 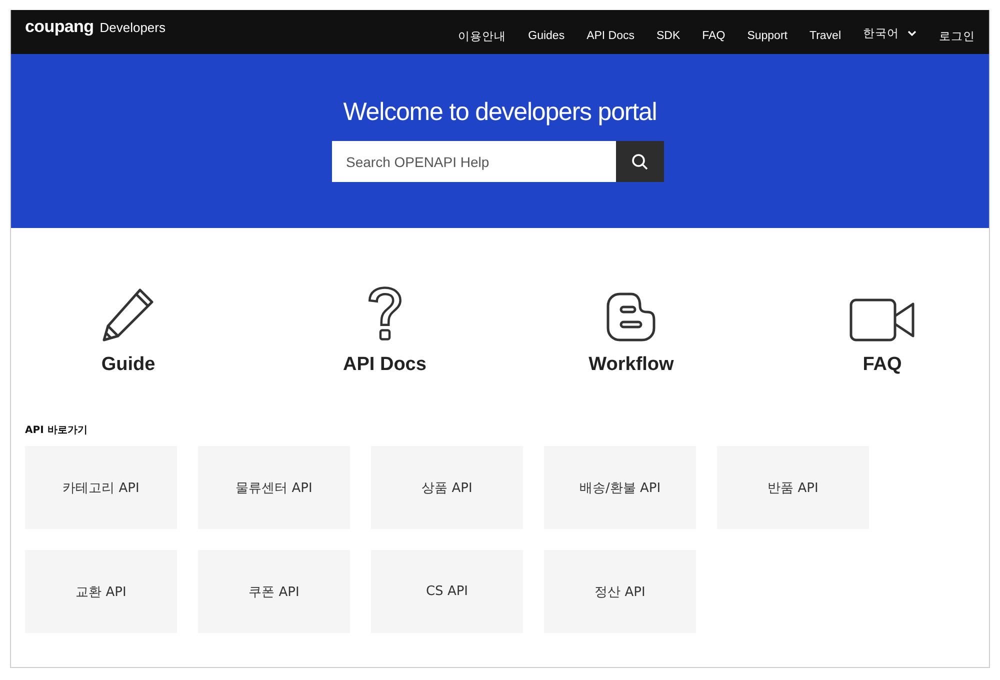 I want to click on login-link: 로그인, so click(x=957, y=36).